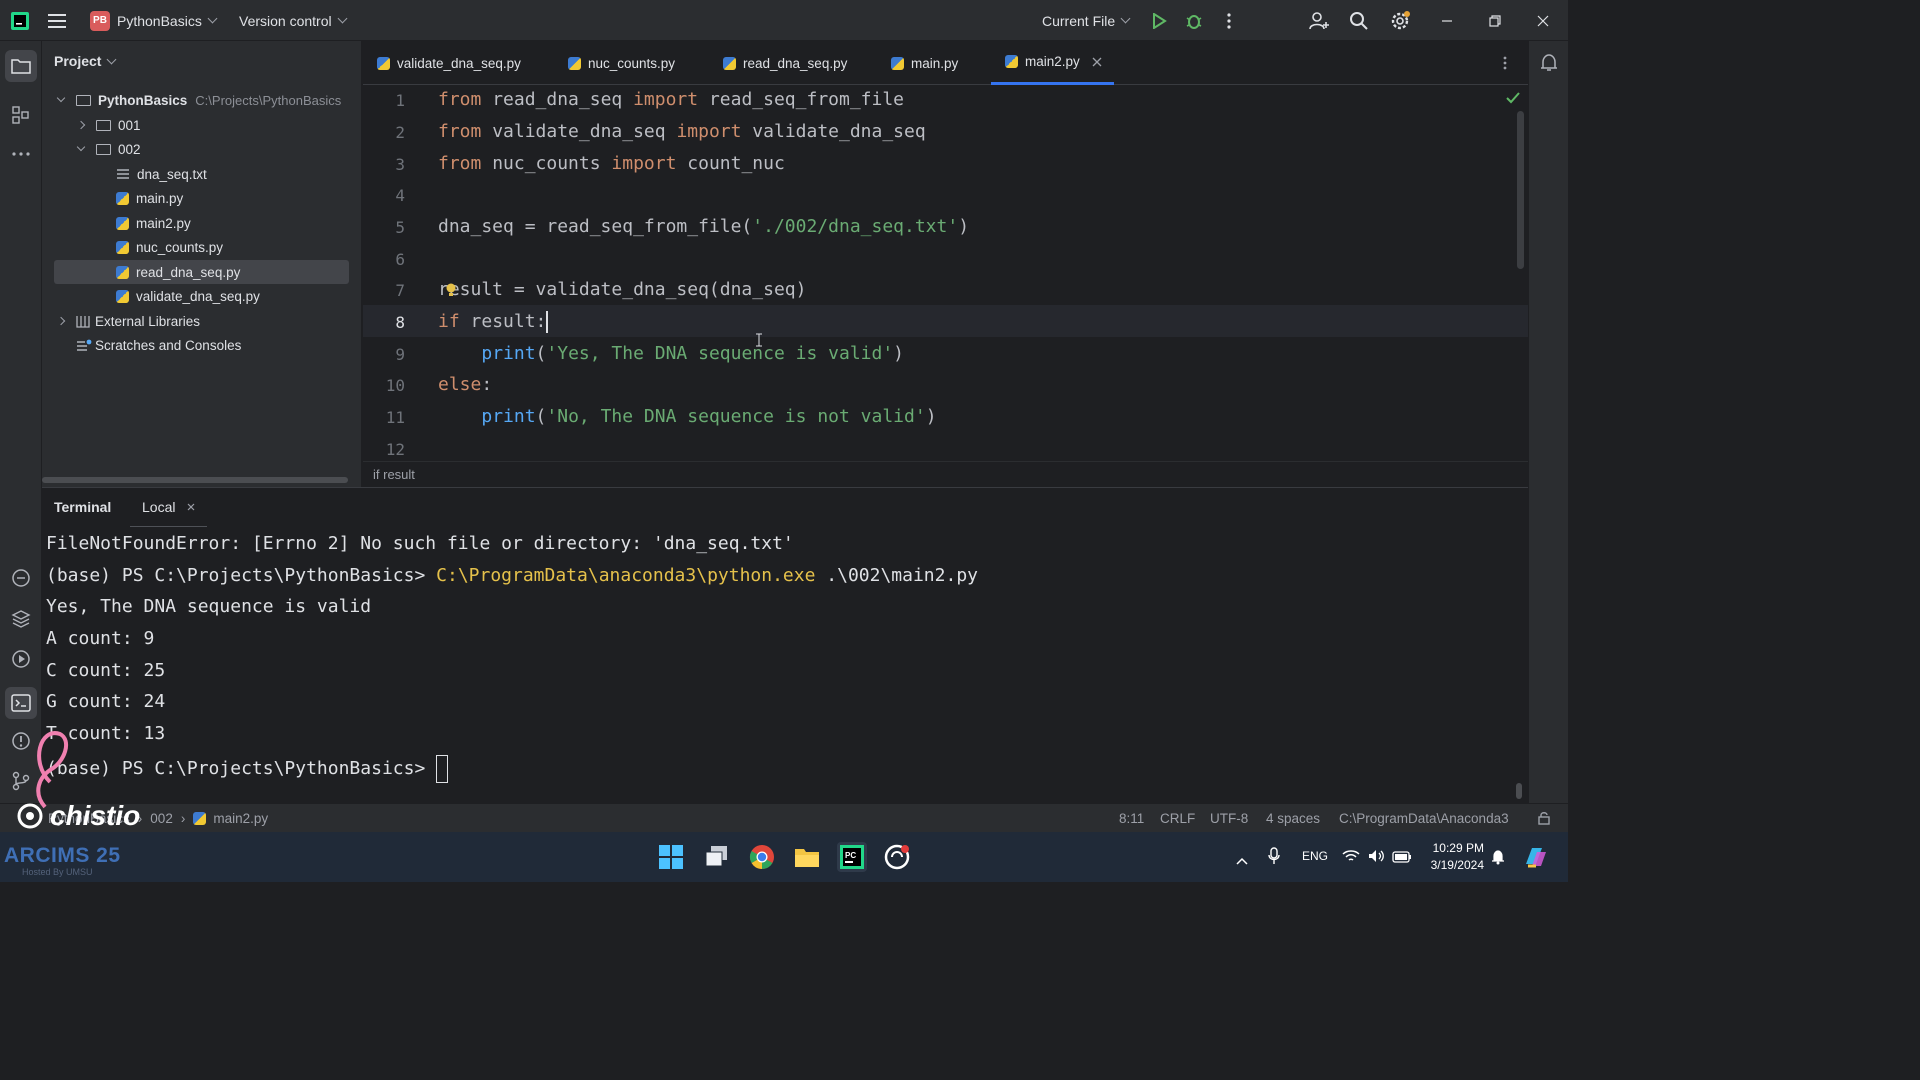  What do you see at coordinates (1452, 848) in the screenshot?
I see `clock-time: 10:29 PM` at bounding box center [1452, 848].